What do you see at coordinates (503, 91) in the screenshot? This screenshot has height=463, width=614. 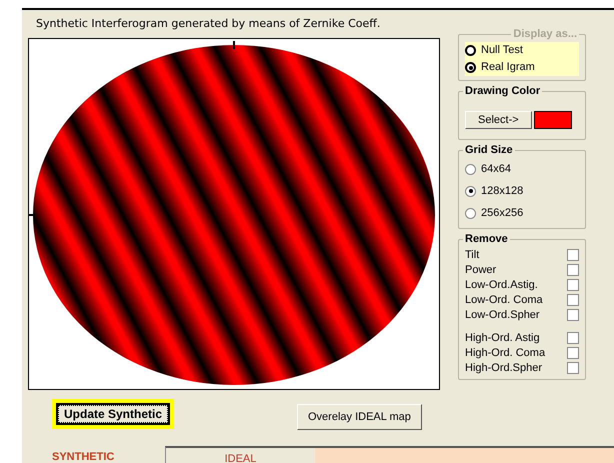 I see `group-label: Drawing Color` at bounding box center [503, 91].